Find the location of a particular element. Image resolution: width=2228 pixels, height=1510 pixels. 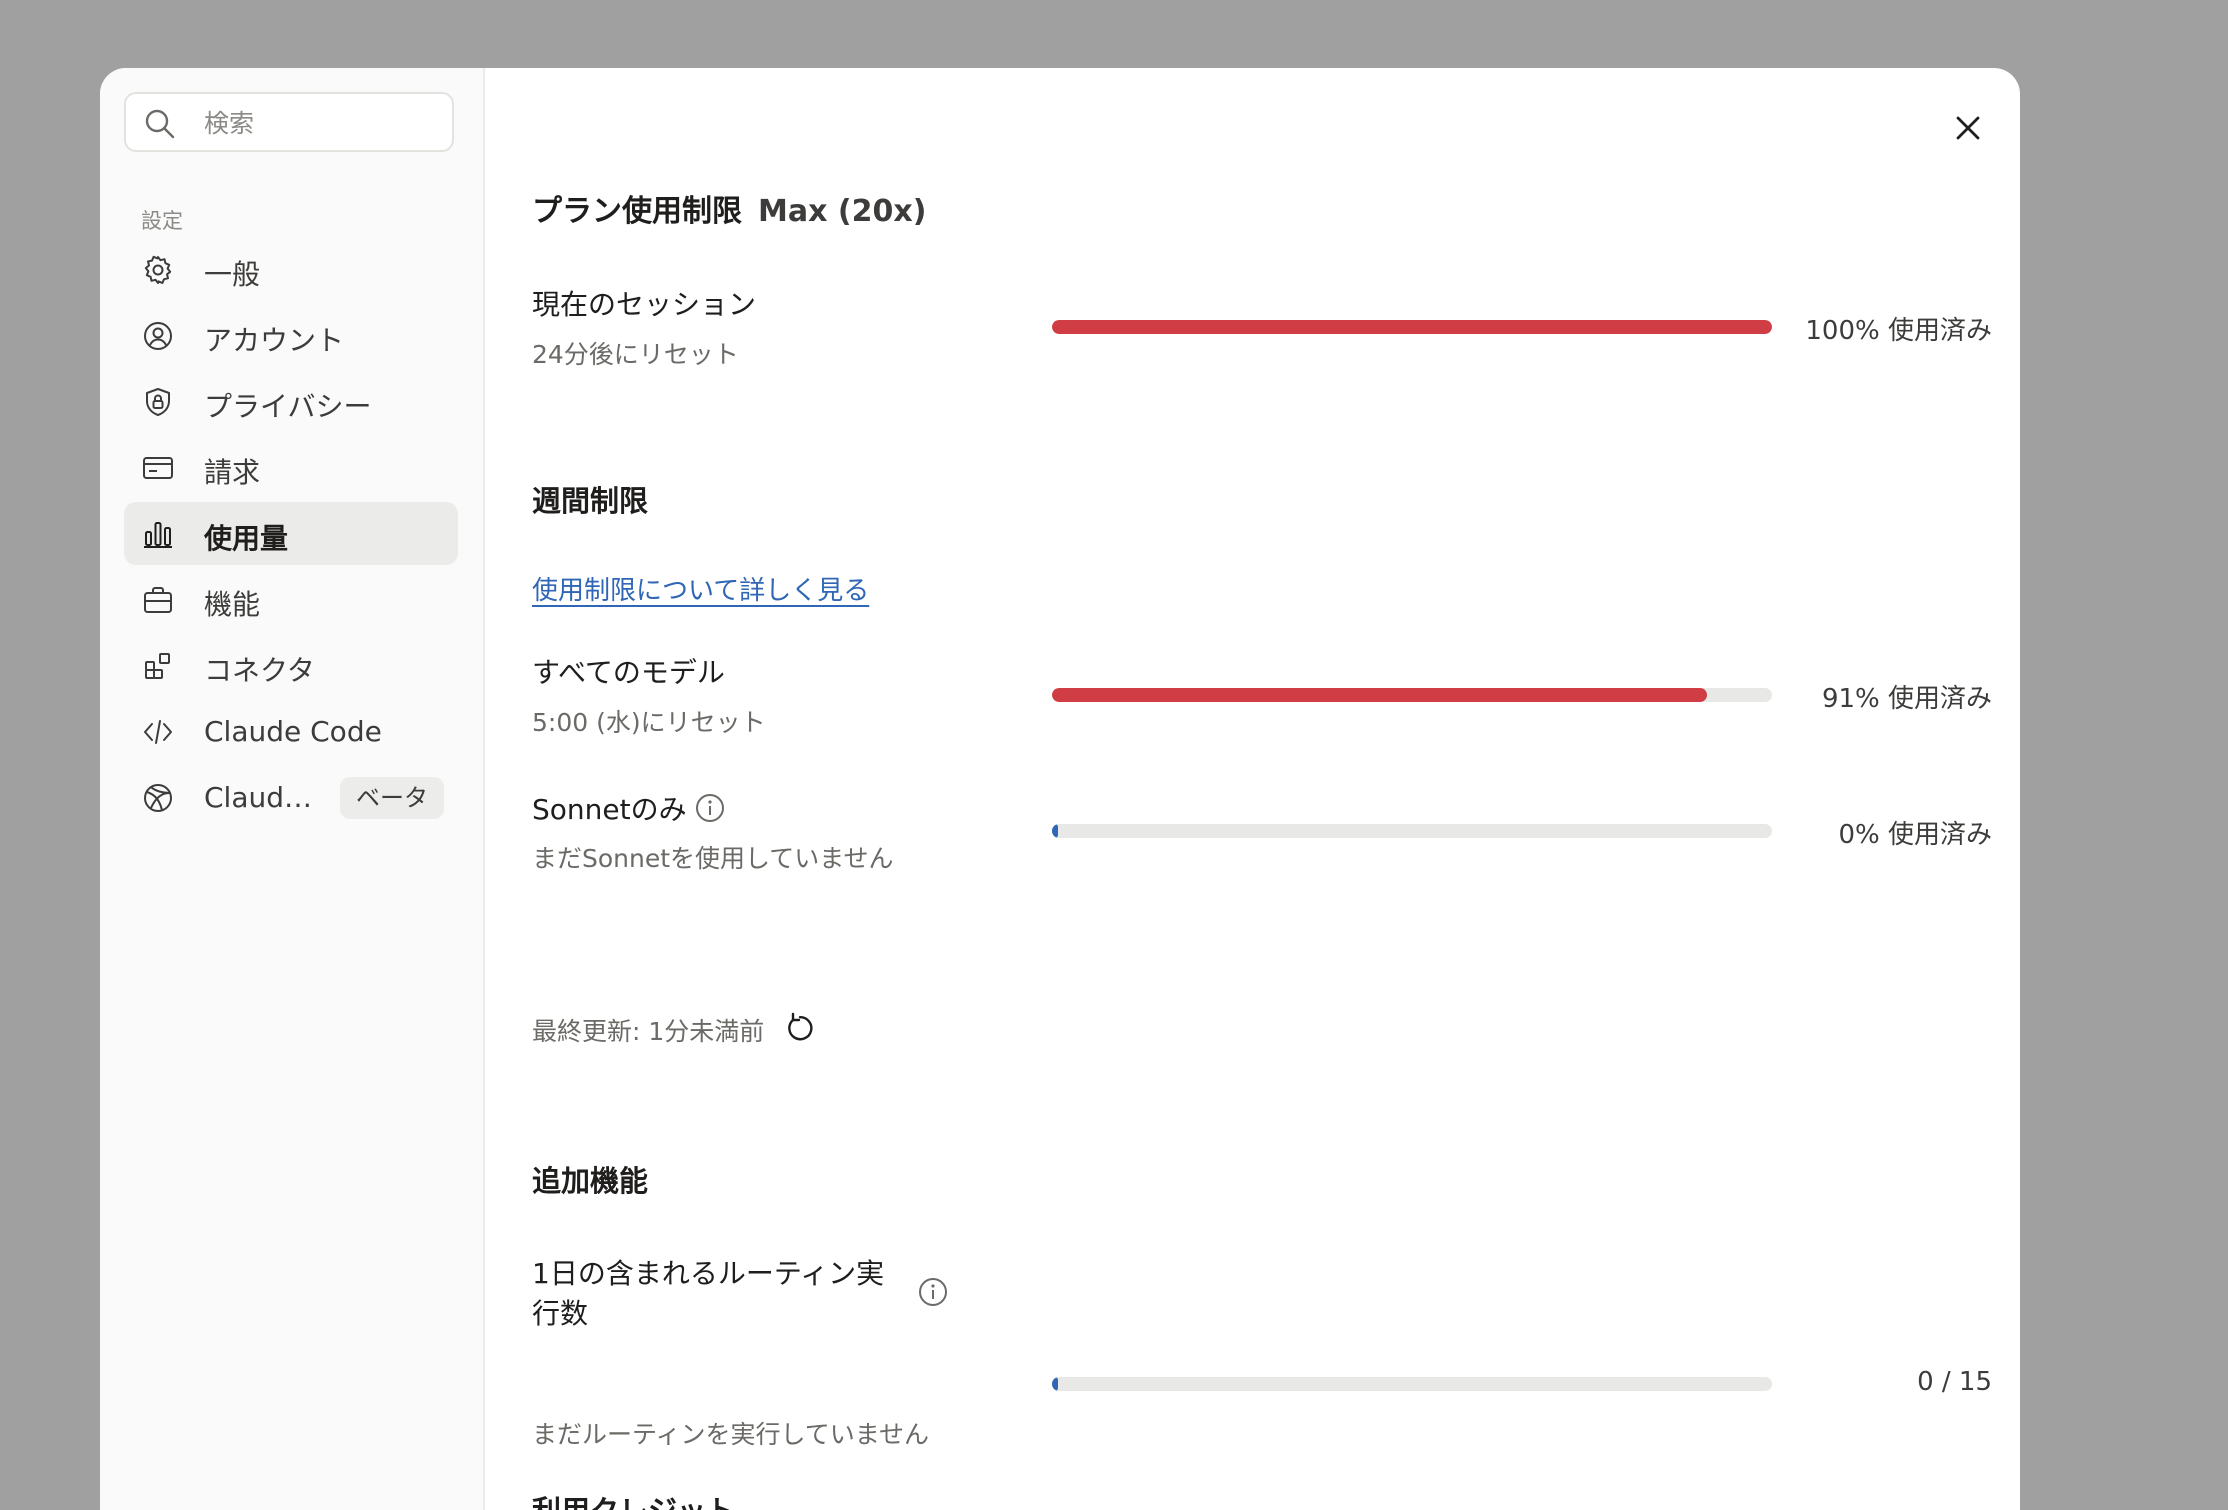

sidebar-item-claude-code: Claude Code is located at coordinates (291, 731).